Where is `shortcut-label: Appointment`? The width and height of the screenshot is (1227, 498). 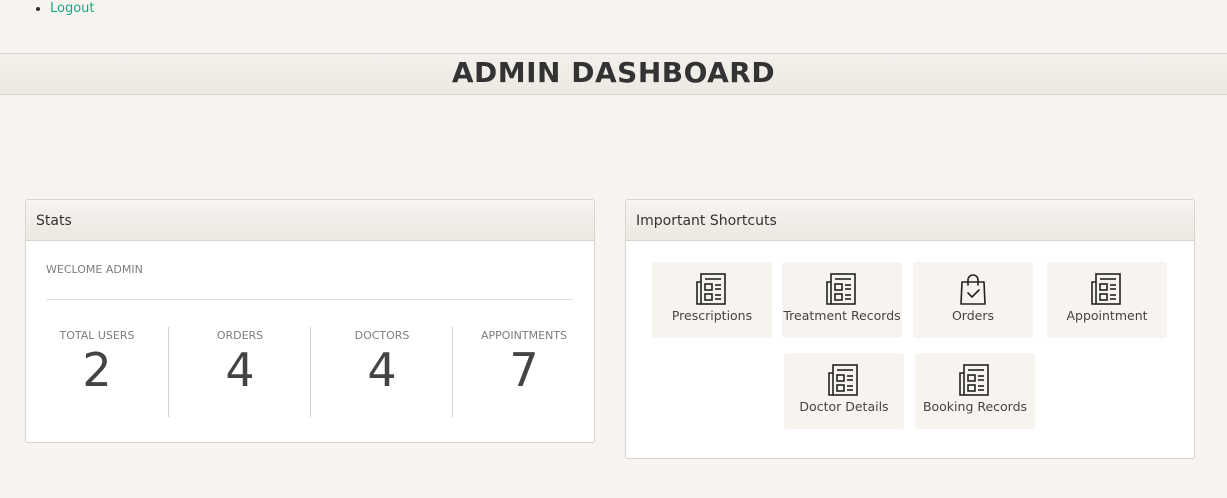 shortcut-label: Appointment is located at coordinates (1107, 315).